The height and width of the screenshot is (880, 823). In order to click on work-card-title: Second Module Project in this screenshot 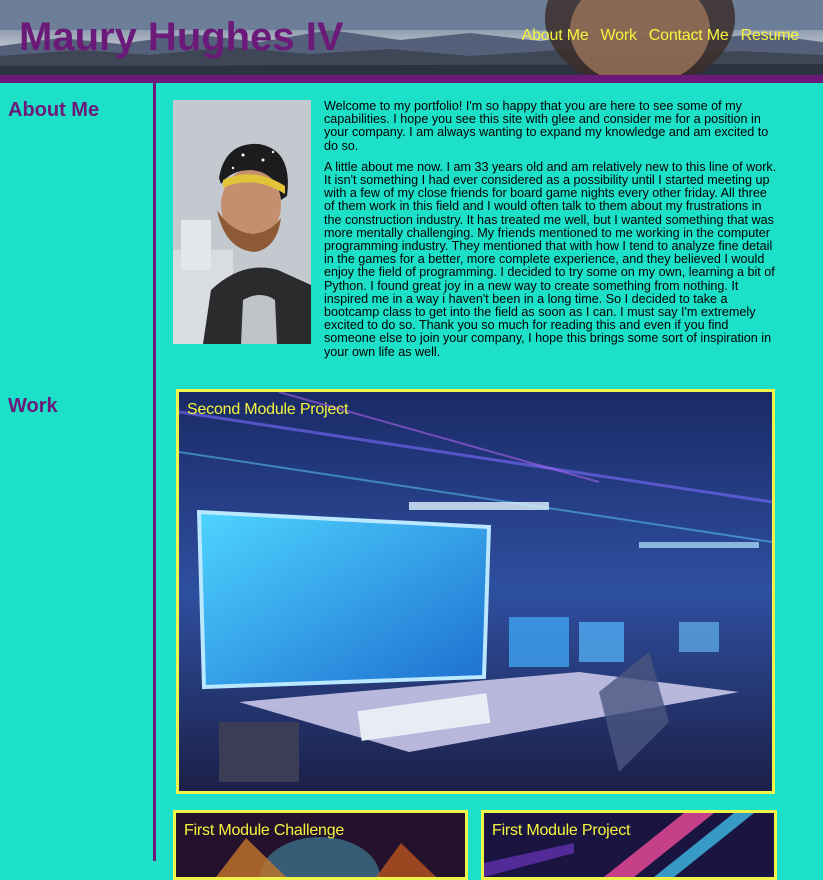, I will do `click(268, 409)`.